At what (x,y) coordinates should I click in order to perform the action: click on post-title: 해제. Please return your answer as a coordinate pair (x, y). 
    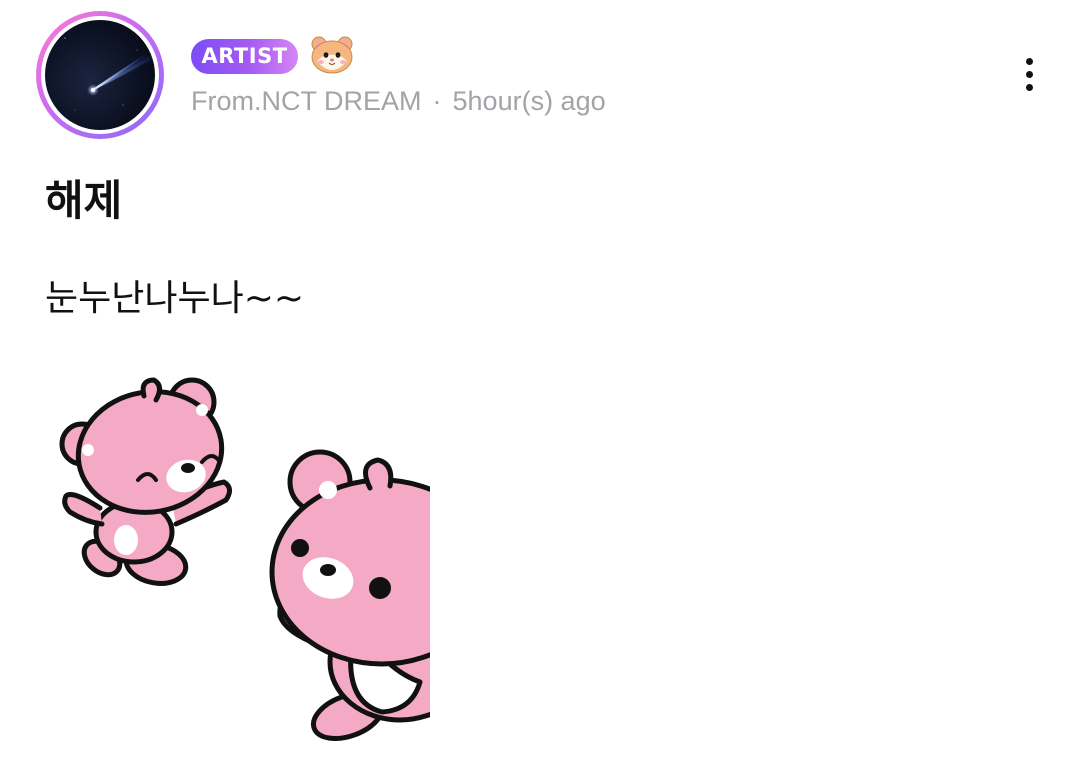
    Looking at the image, I should click on (84, 200).